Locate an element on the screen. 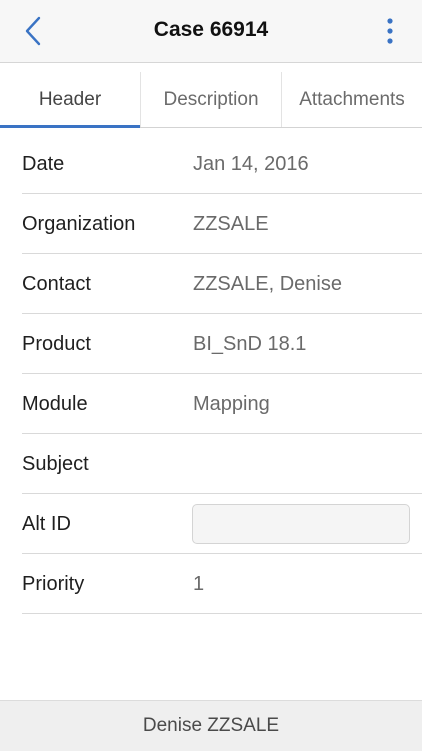  field-row-subject: Subject is located at coordinates (211, 464).